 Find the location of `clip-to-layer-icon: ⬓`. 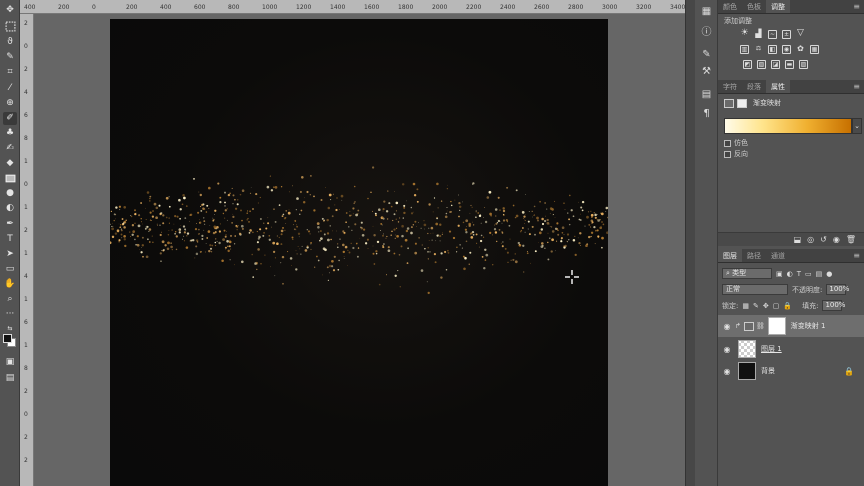

clip-to-layer-icon: ⬓ is located at coordinates (798, 239).